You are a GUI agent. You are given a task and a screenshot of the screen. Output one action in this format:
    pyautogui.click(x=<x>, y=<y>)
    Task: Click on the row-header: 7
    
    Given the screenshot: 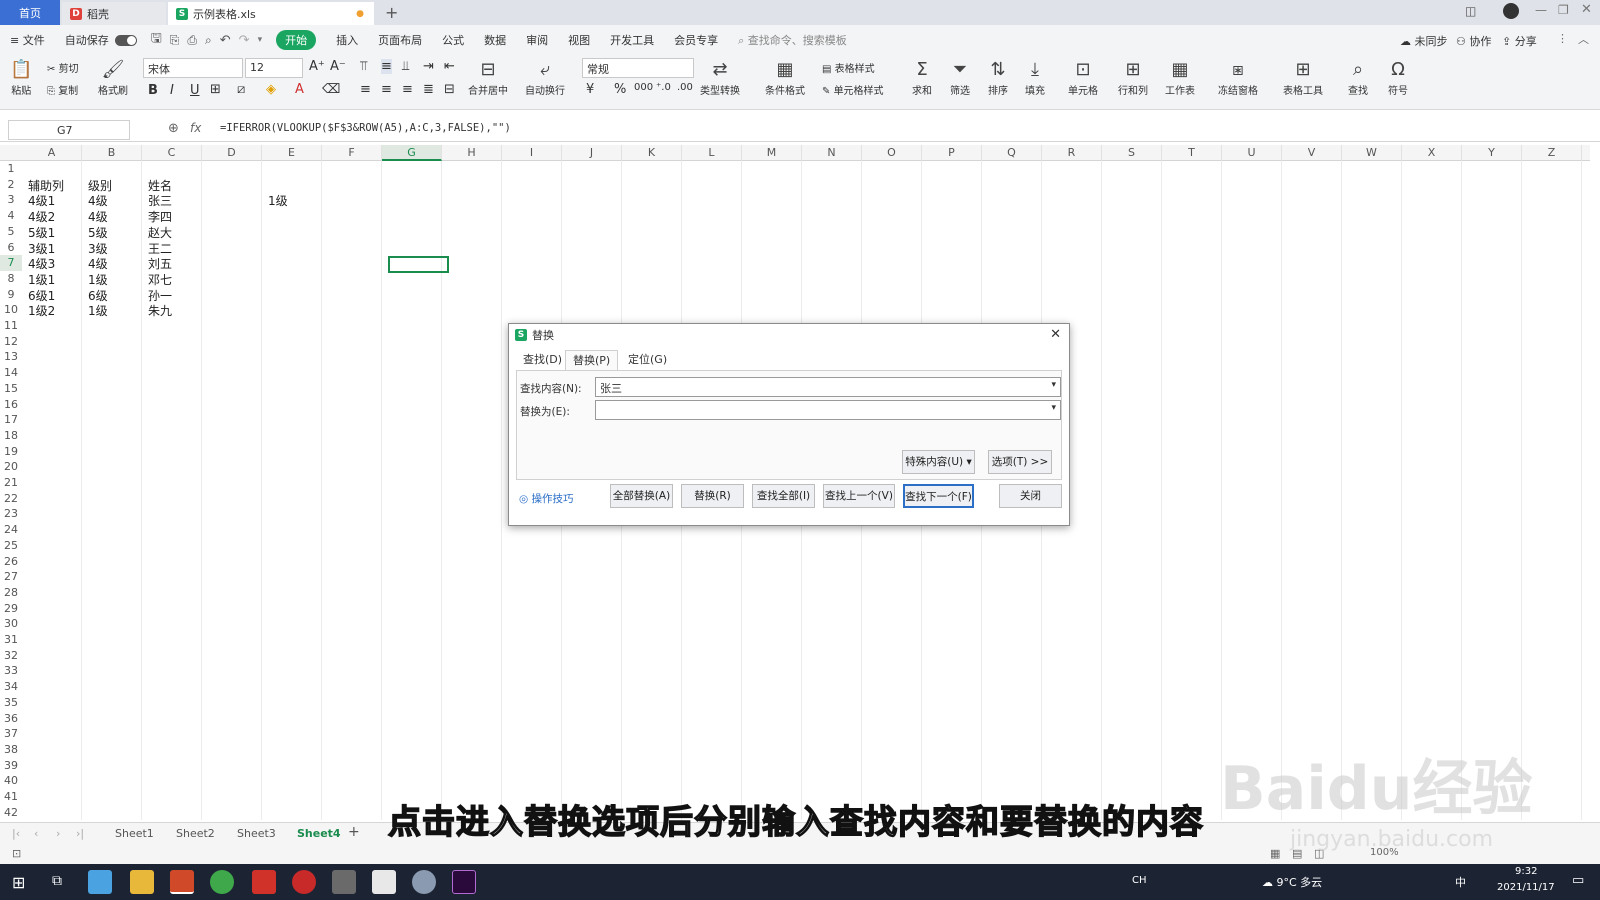 What is the action you would take?
    pyautogui.click(x=11, y=263)
    